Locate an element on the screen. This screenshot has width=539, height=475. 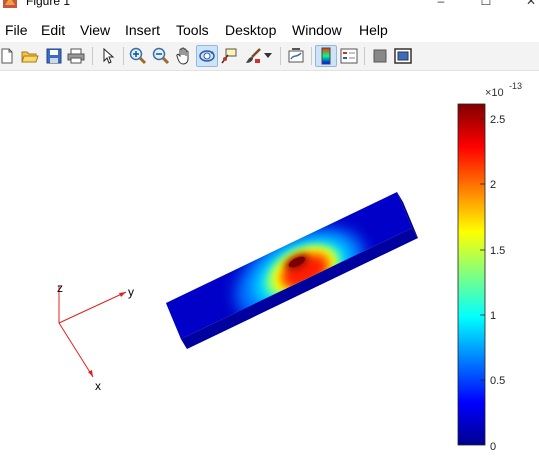
colorbar-tick-label: 2 is located at coordinates (493, 185).